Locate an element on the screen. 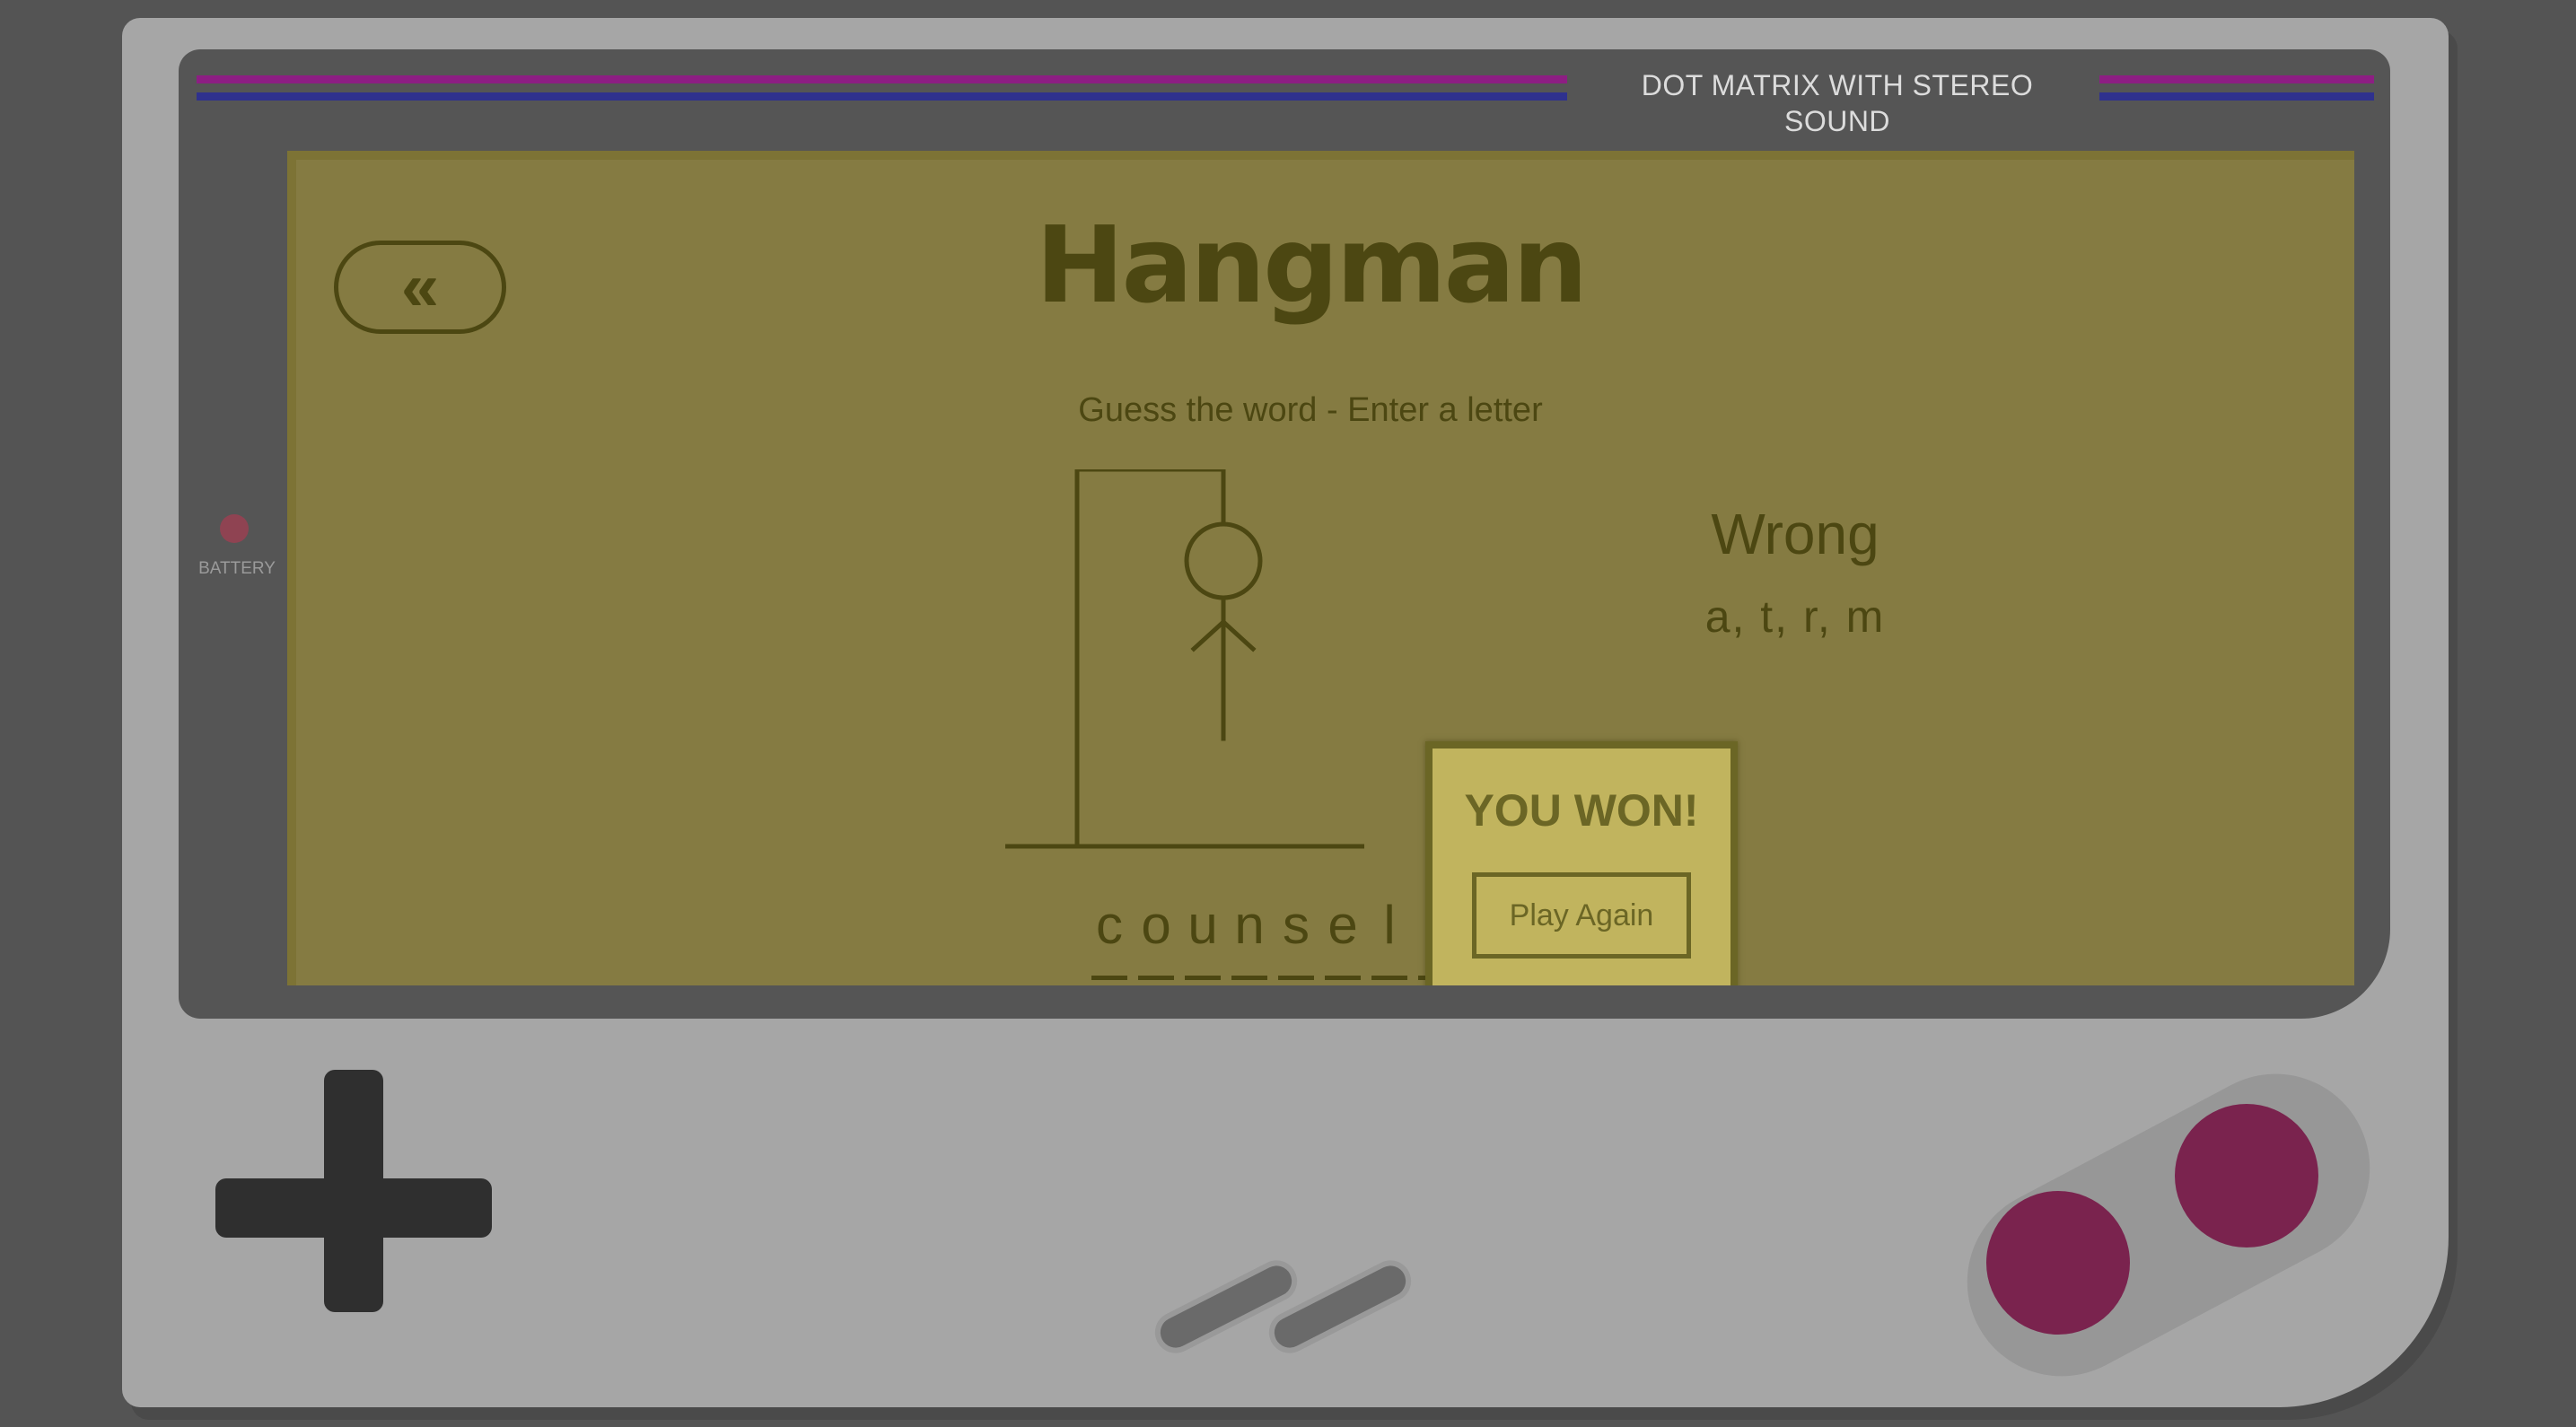 This screenshot has height=1427, width=2576. game-title: Hangman is located at coordinates (1311, 265).